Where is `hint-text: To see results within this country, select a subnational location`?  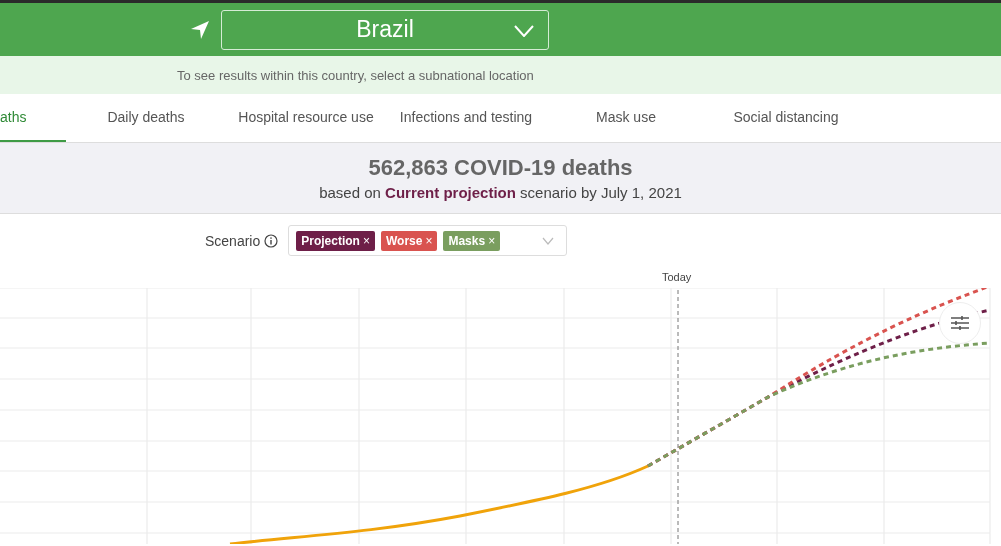
hint-text: To see results within this country, select a subnational location is located at coordinates (355, 75).